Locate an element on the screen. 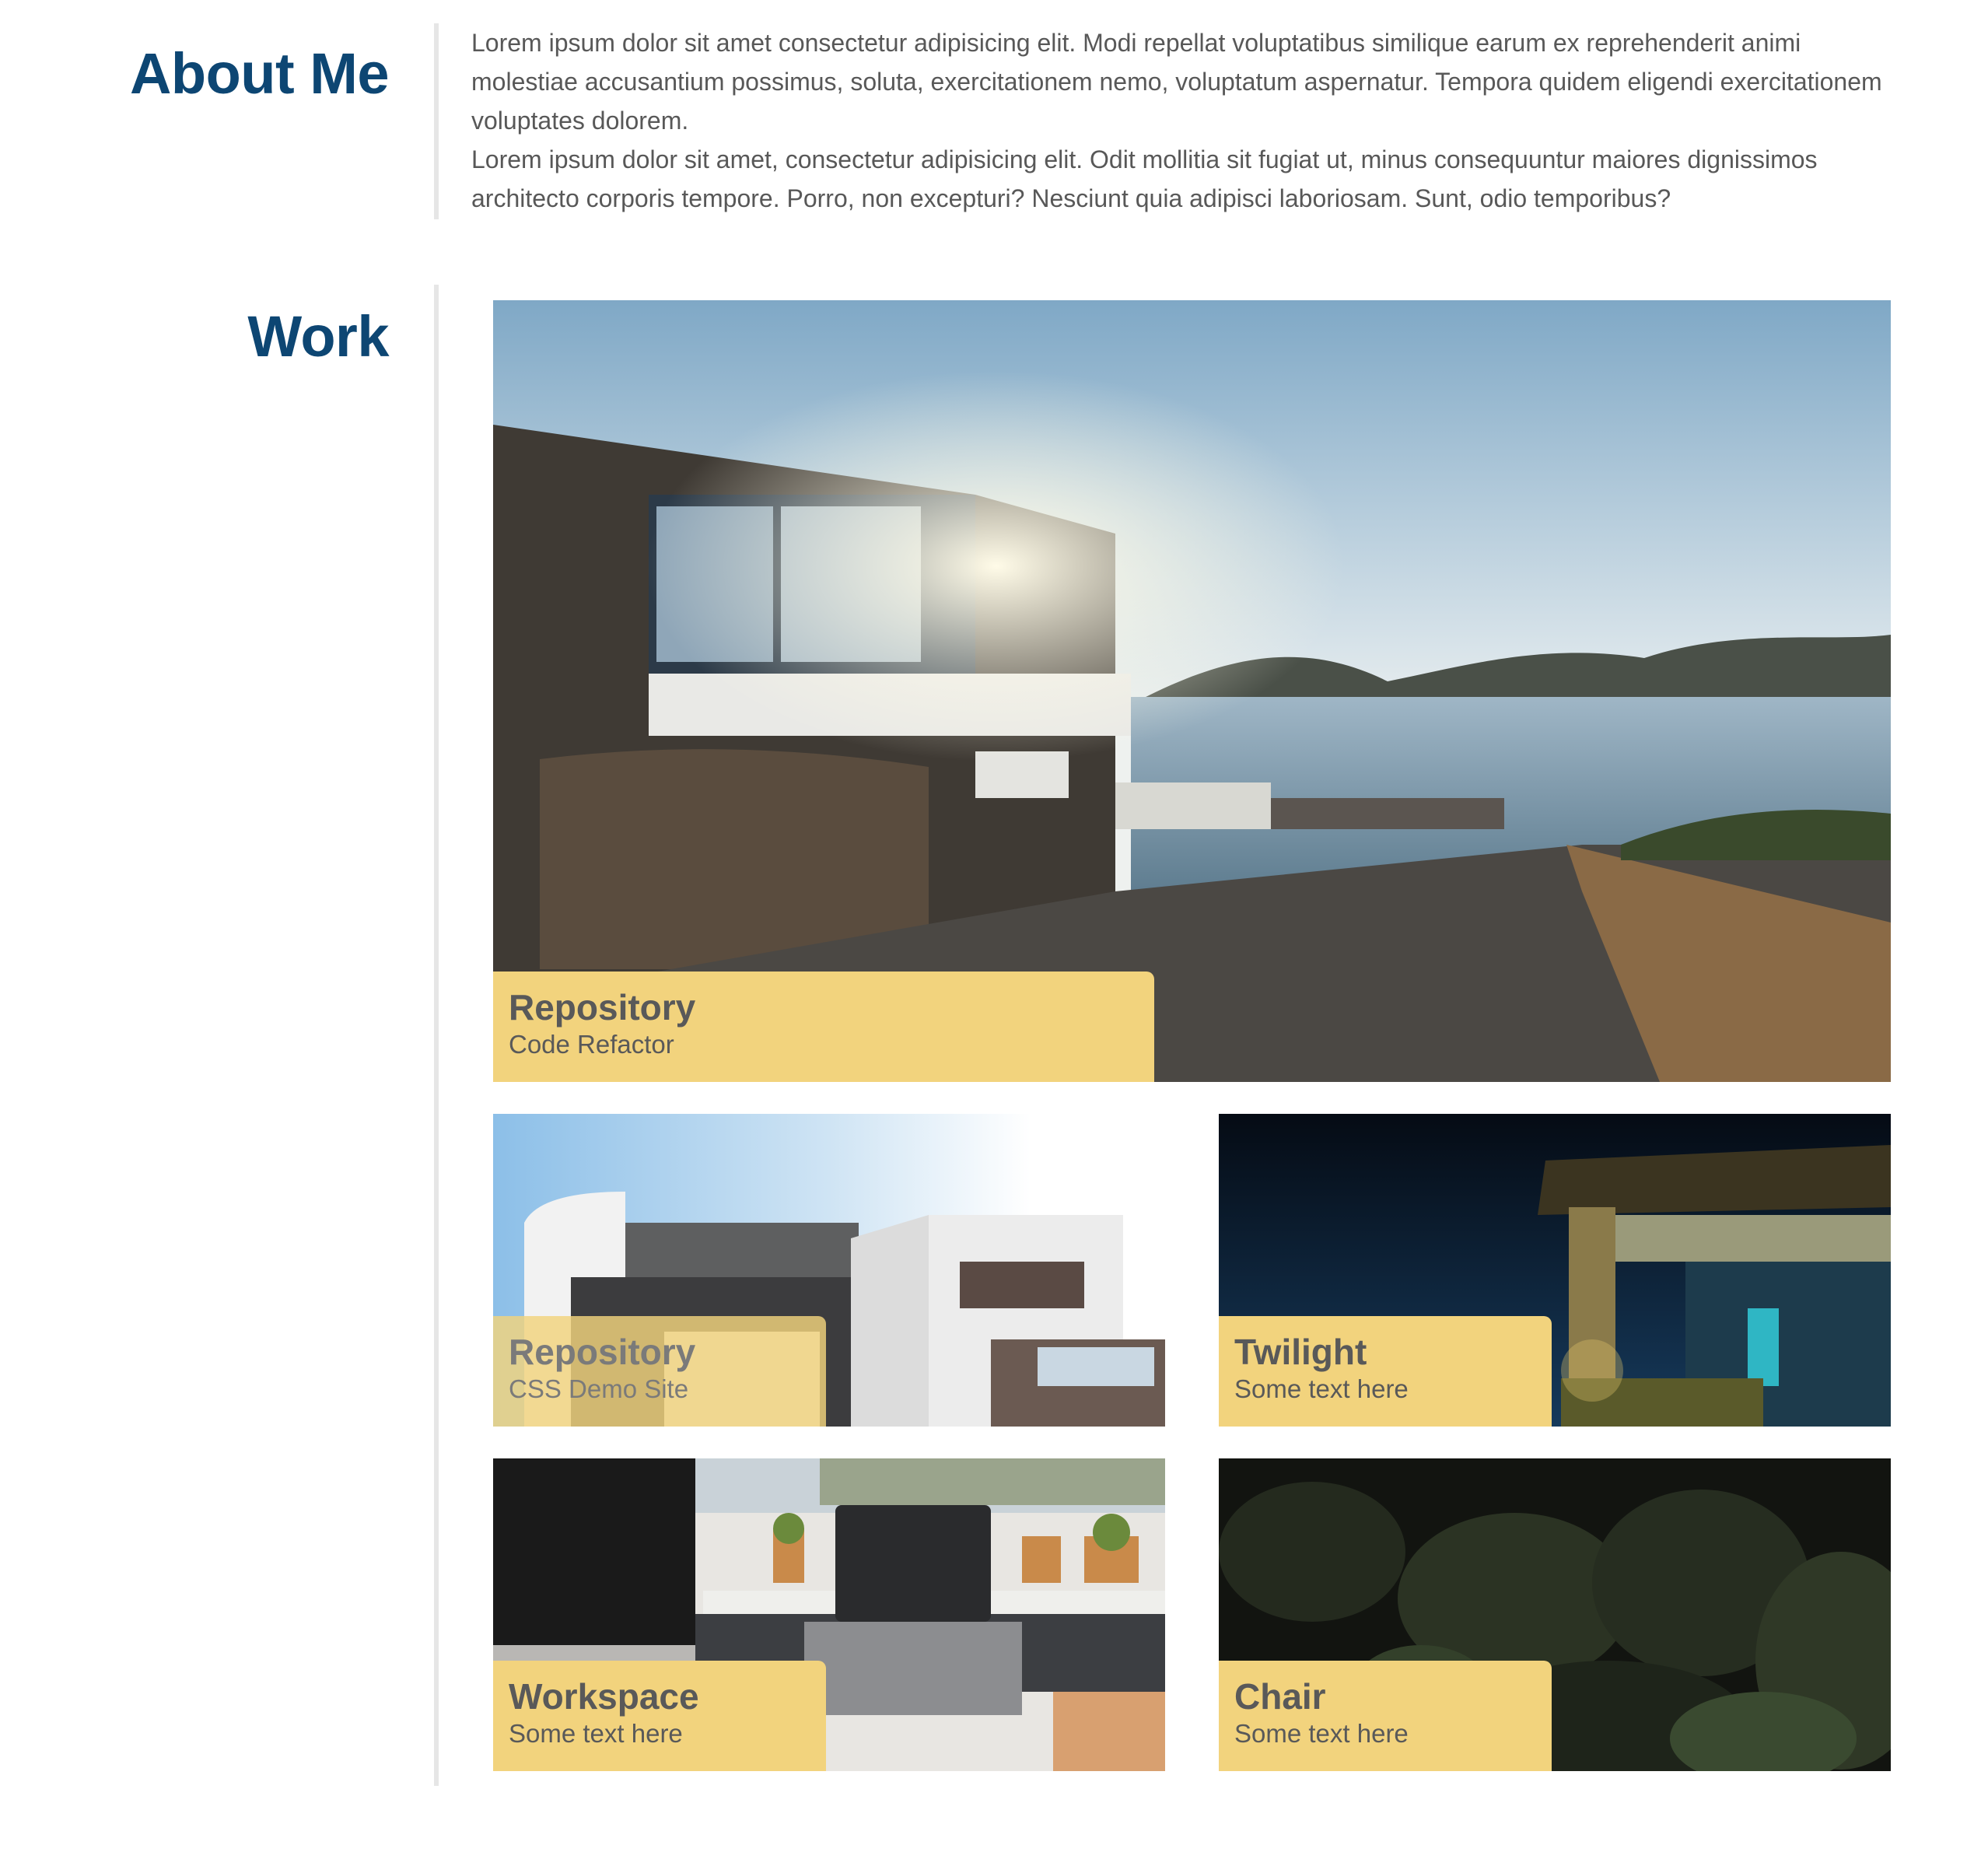 The image size is (1988, 1859). about-divider is located at coordinates (437, 121).